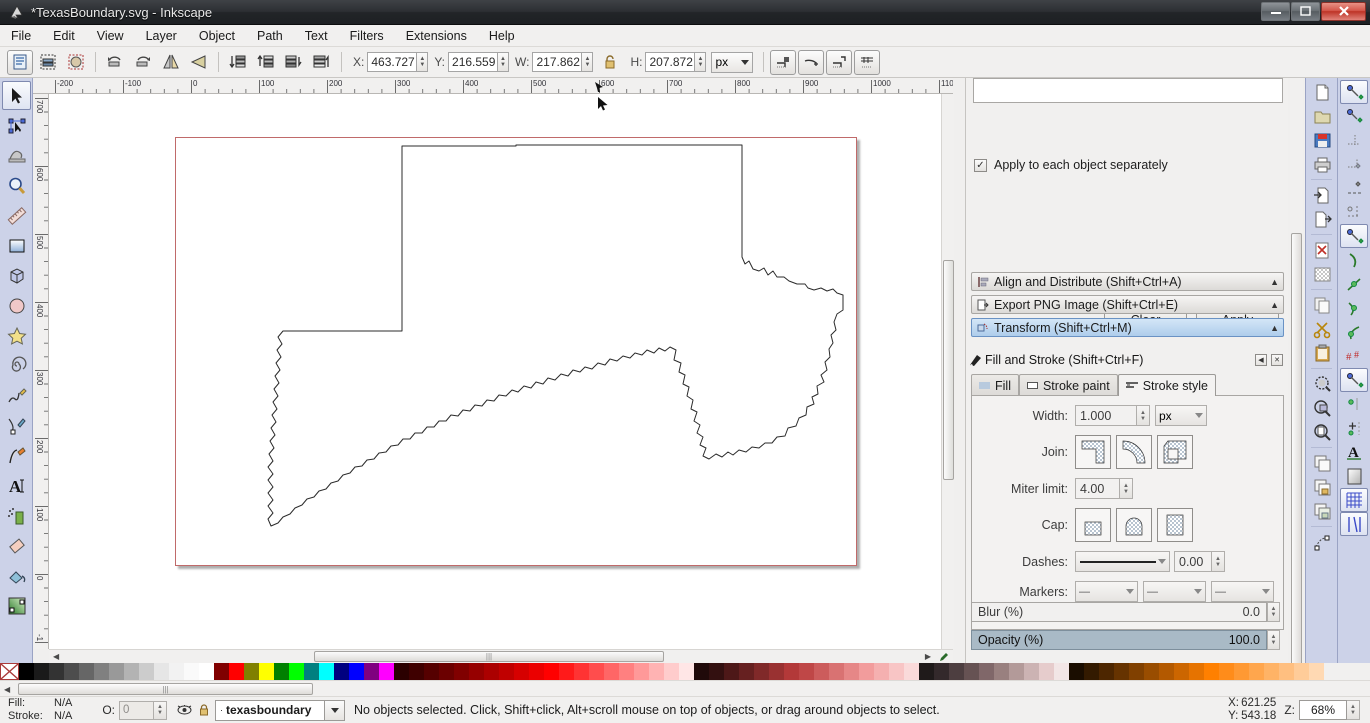 This screenshot has height=723, width=1370. Describe the element at coordinates (161, 710) in the screenshot. I see `opacity-field-spinner: ▲ ▼` at that location.